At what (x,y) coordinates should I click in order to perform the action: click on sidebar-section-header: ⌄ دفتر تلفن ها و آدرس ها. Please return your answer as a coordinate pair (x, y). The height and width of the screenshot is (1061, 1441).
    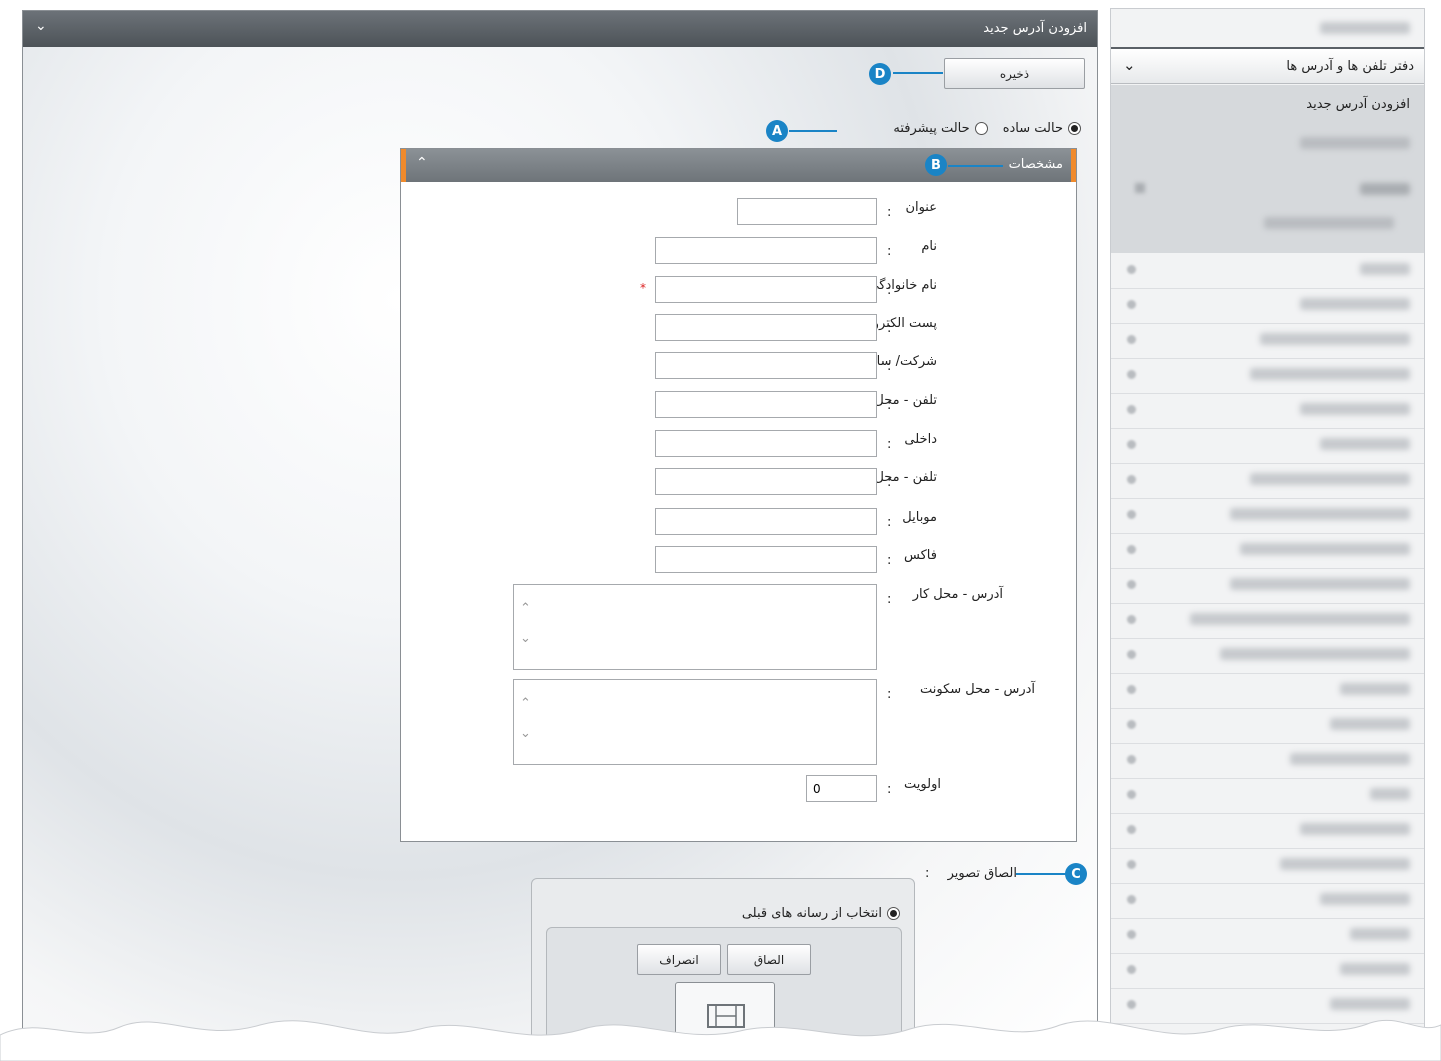
    Looking at the image, I should click on (1267, 65).